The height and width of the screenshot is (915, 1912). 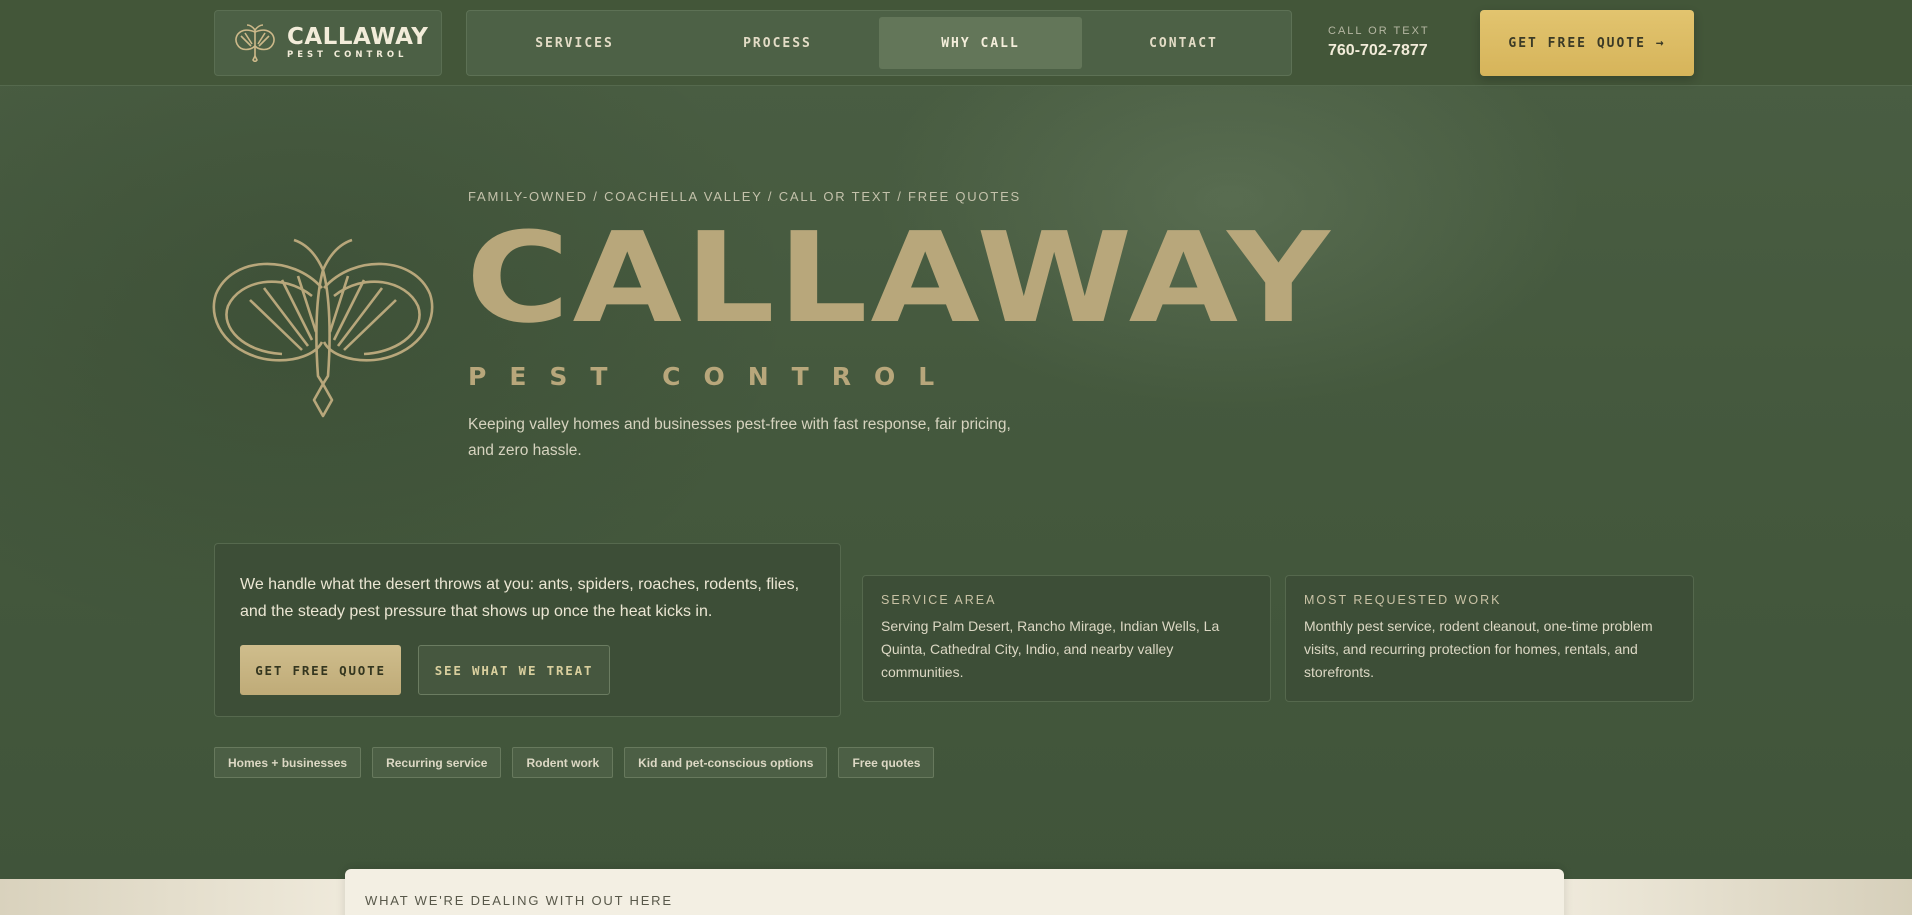 I want to click on next-section-card: WHAT WE'RE DEALING WITH OUT HERE, so click(x=954, y=892).